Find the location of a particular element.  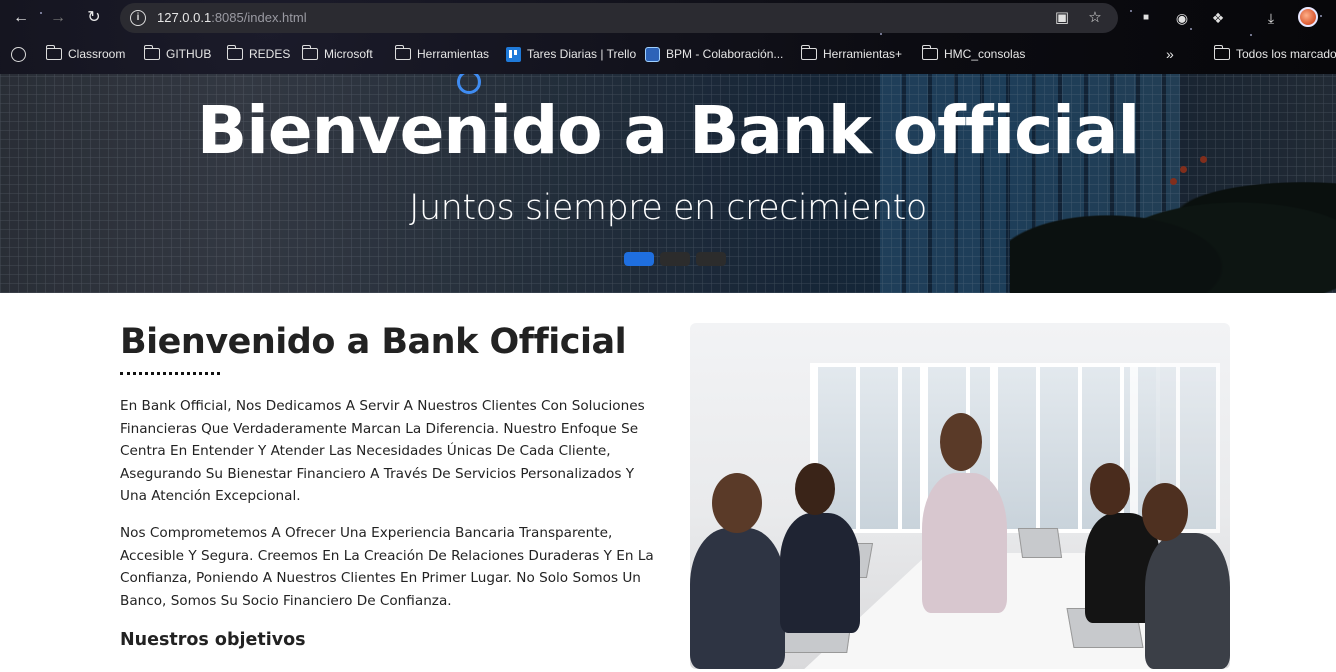

bookmark-classroom: Classroom is located at coordinates (85, 54).